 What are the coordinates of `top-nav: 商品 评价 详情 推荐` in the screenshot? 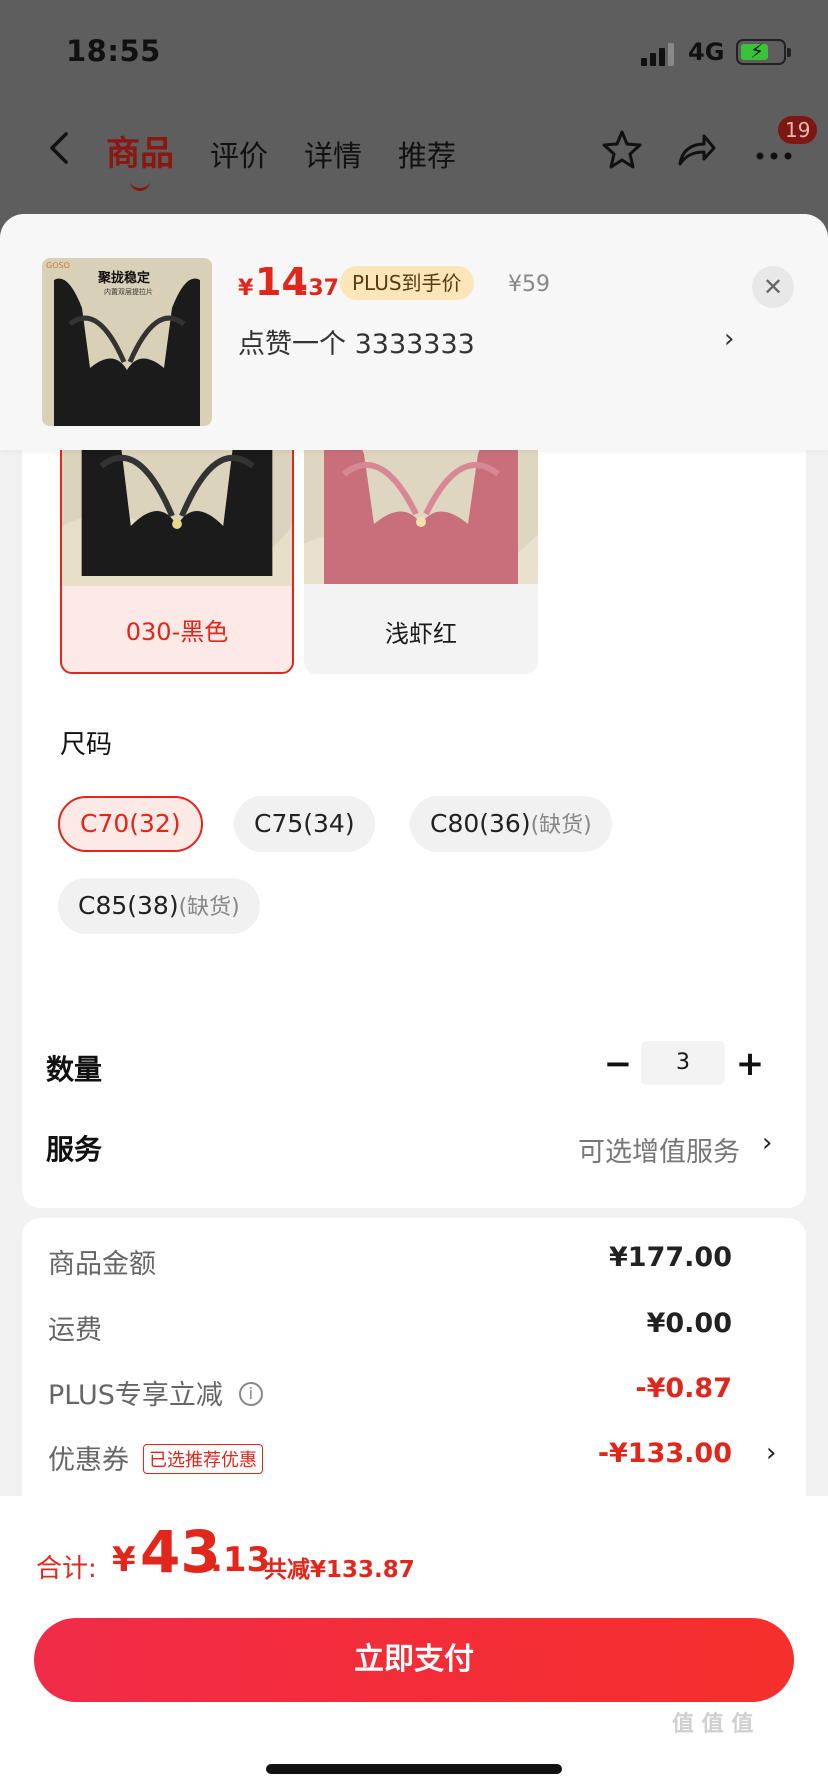 It's located at (414, 150).